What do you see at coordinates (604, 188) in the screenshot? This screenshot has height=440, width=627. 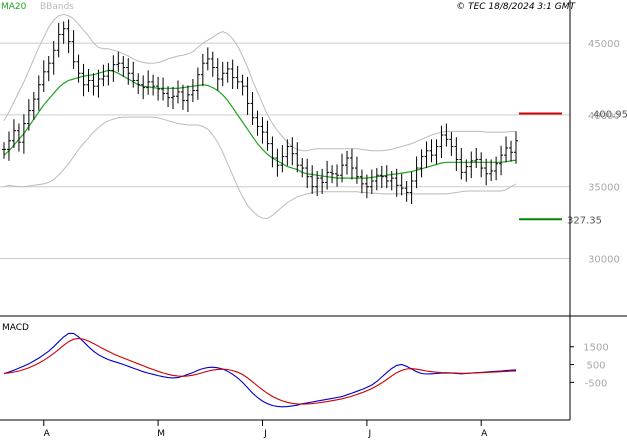 I see `price-tick-label: 35000` at bounding box center [604, 188].